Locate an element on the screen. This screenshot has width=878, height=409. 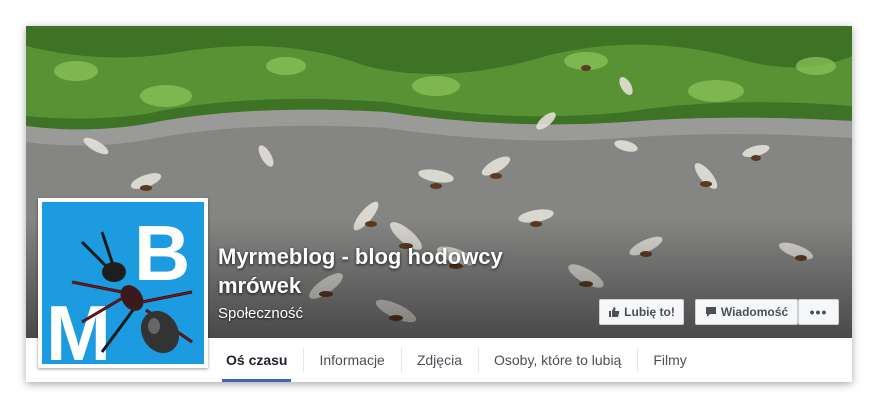
tab-videos: Filmy is located at coordinates (669, 360).